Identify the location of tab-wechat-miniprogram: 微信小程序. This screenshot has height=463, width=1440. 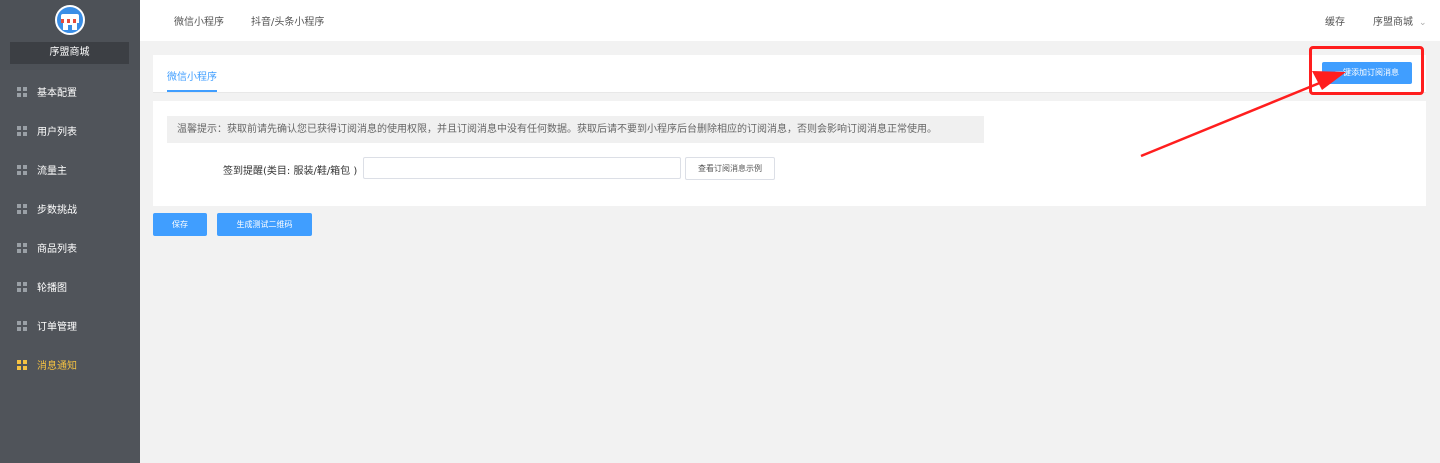
(192, 75).